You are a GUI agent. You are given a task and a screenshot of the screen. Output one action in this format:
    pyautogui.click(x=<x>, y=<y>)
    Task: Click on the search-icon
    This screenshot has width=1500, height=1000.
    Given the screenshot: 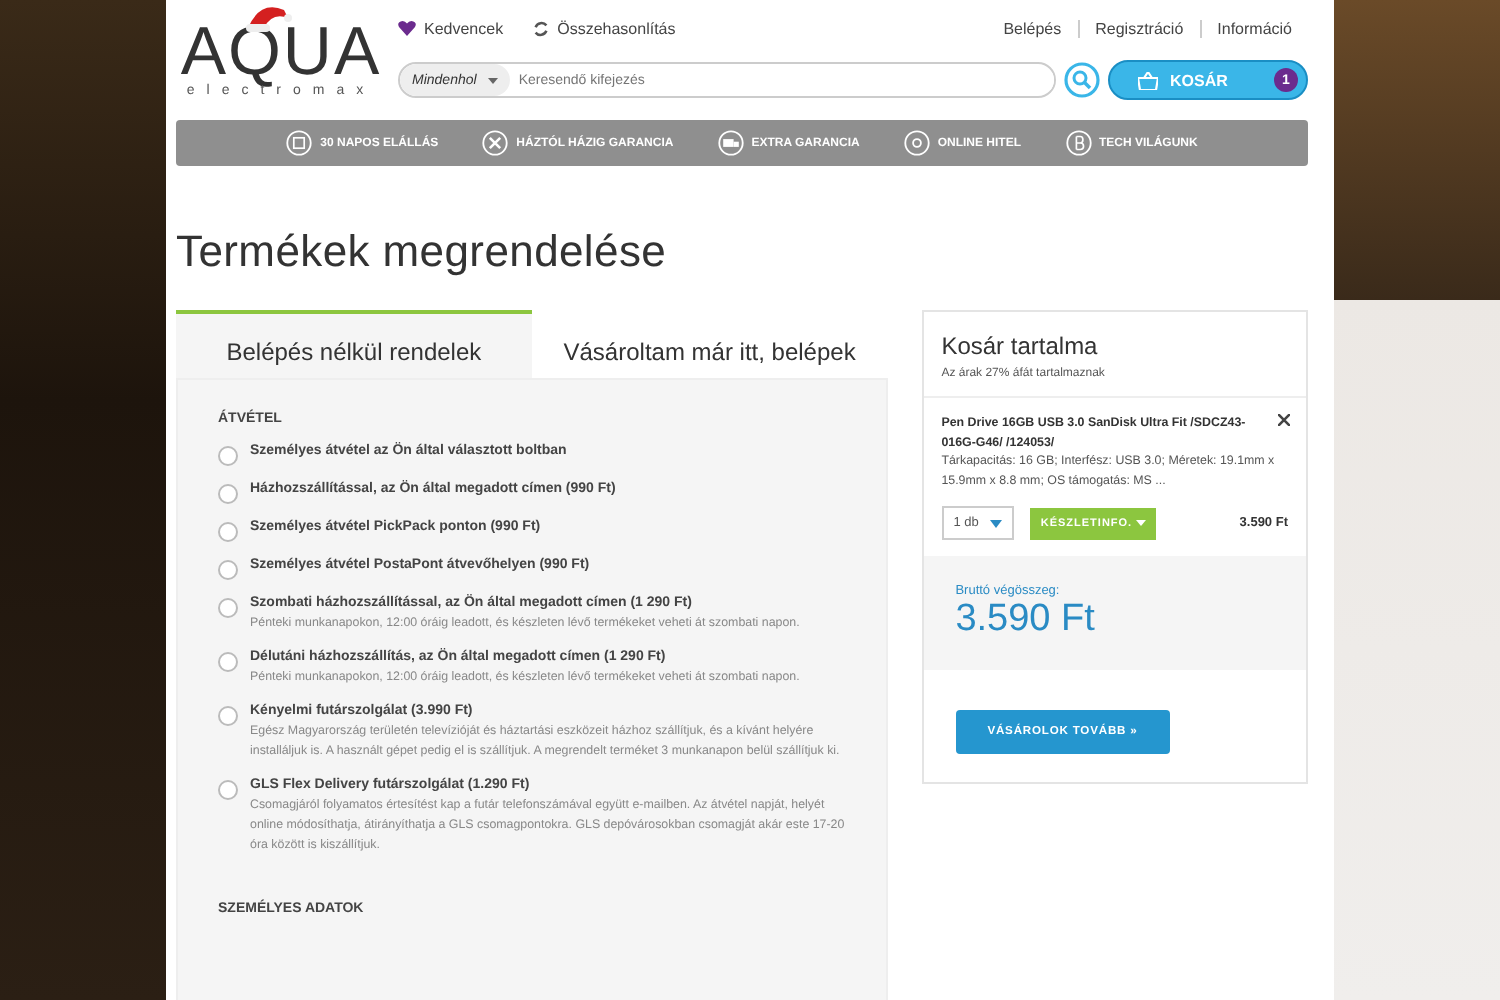 What is the action you would take?
    pyautogui.click(x=1082, y=80)
    